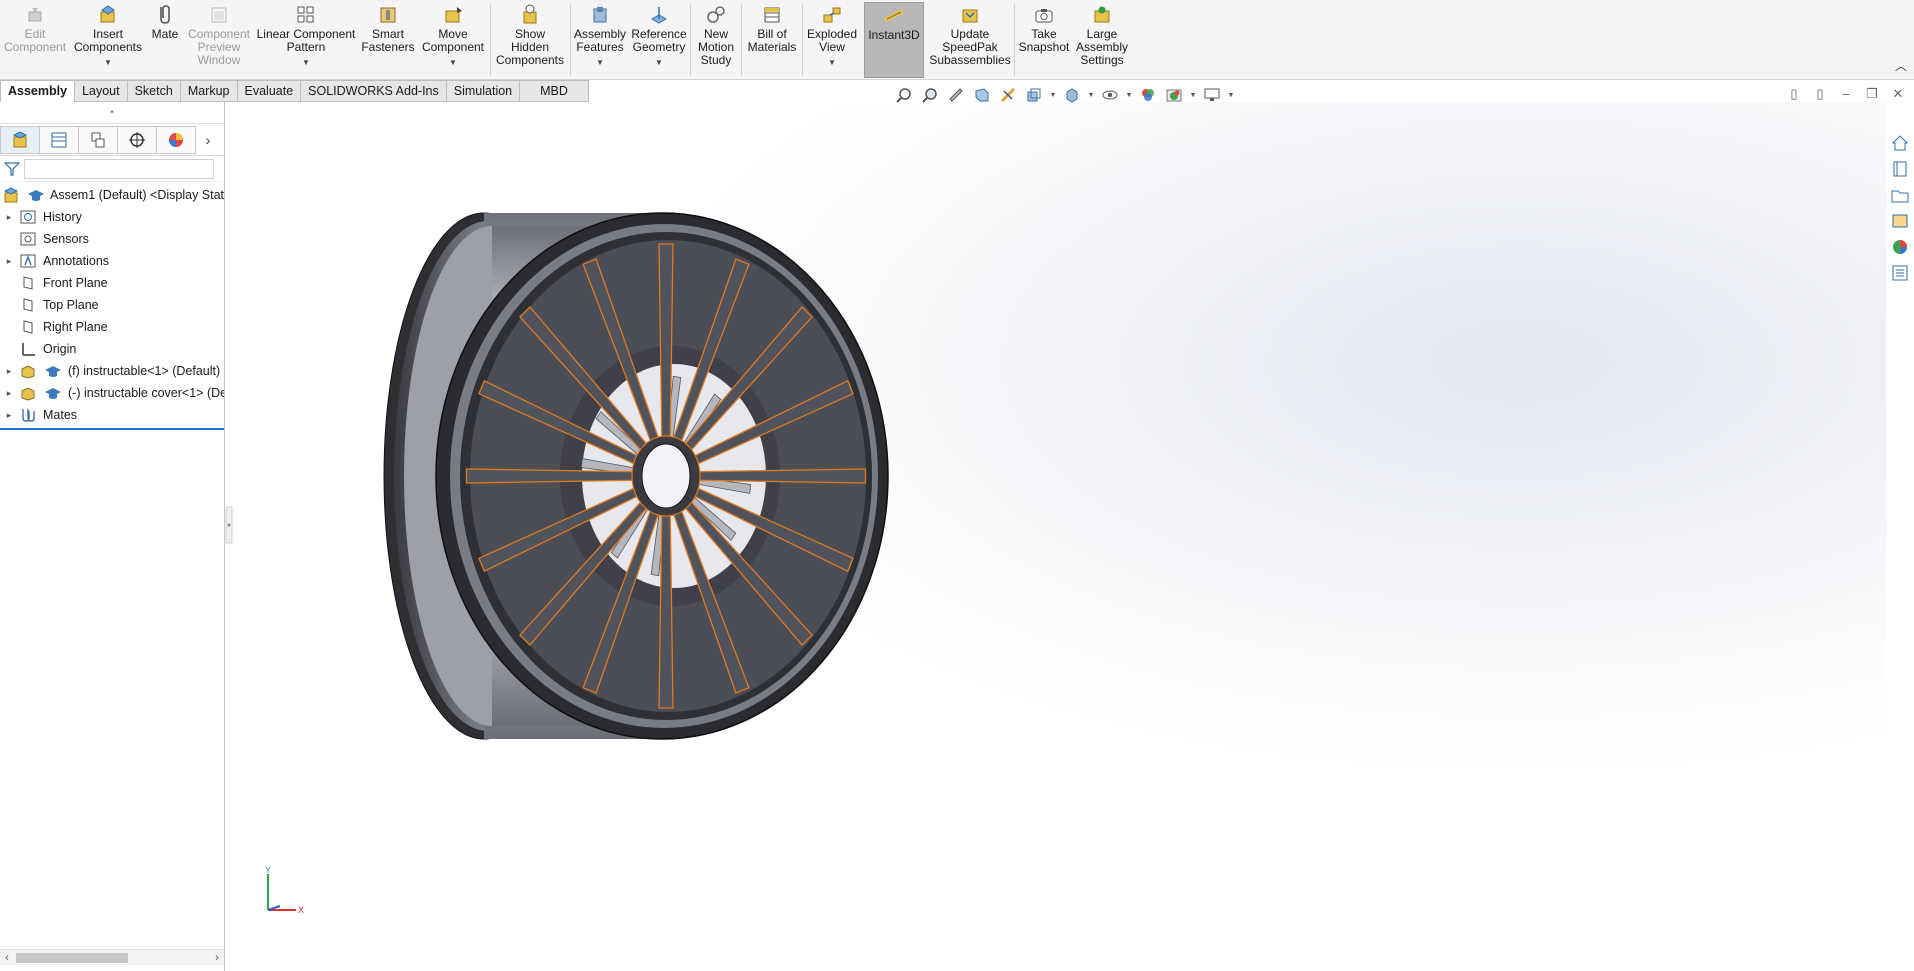 The width and height of the screenshot is (1914, 971). I want to click on view-orientation-icon, so click(1034, 95).